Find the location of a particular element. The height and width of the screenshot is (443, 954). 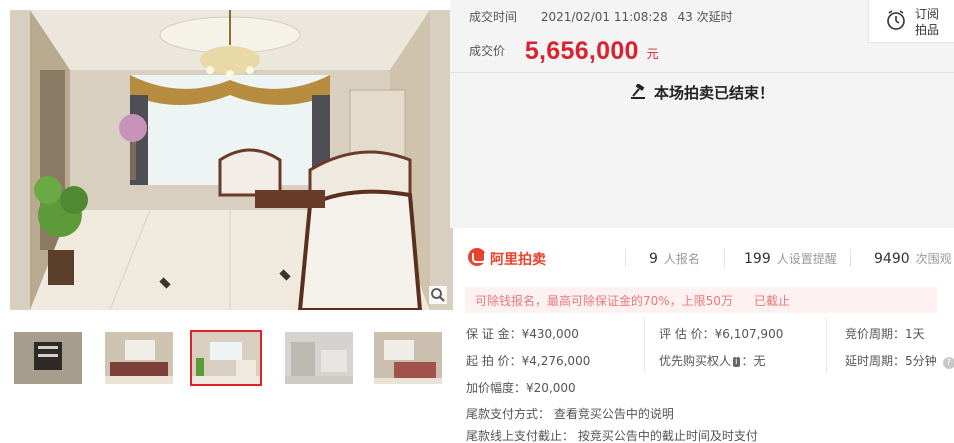

appraisal-info: 评 估 价：¥6,107,900 is located at coordinates (721, 334).